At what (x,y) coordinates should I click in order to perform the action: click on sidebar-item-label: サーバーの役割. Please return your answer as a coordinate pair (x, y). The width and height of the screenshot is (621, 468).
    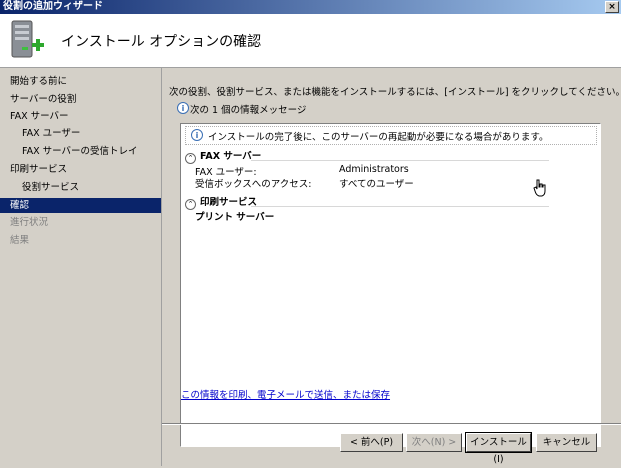
    Looking at the image, I should click on (43, 99).